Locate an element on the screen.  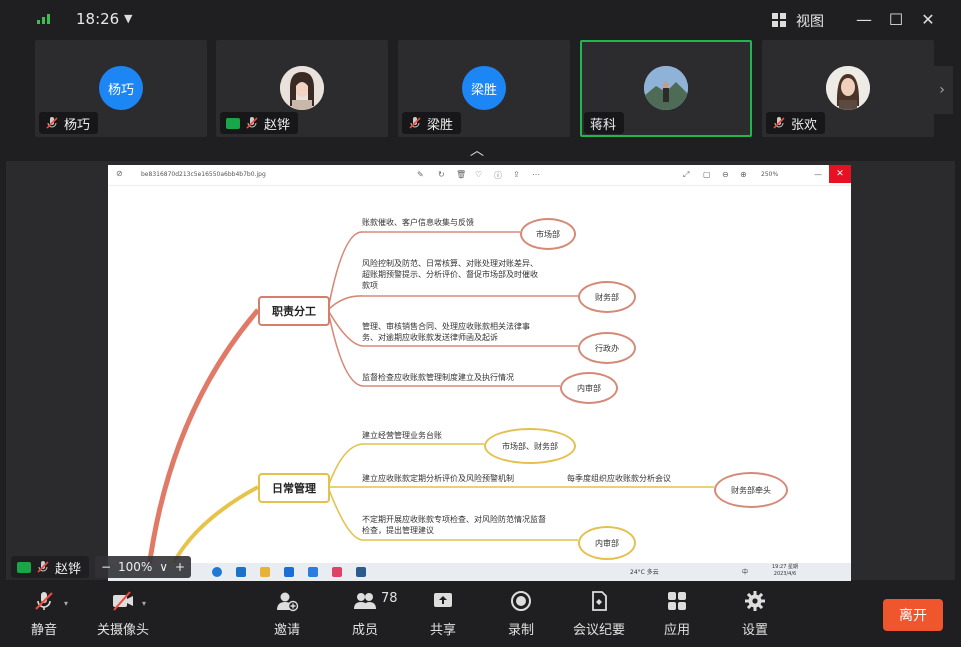
share-zoom-control: − 100% ∨ + is located at coordinates (143, 567).